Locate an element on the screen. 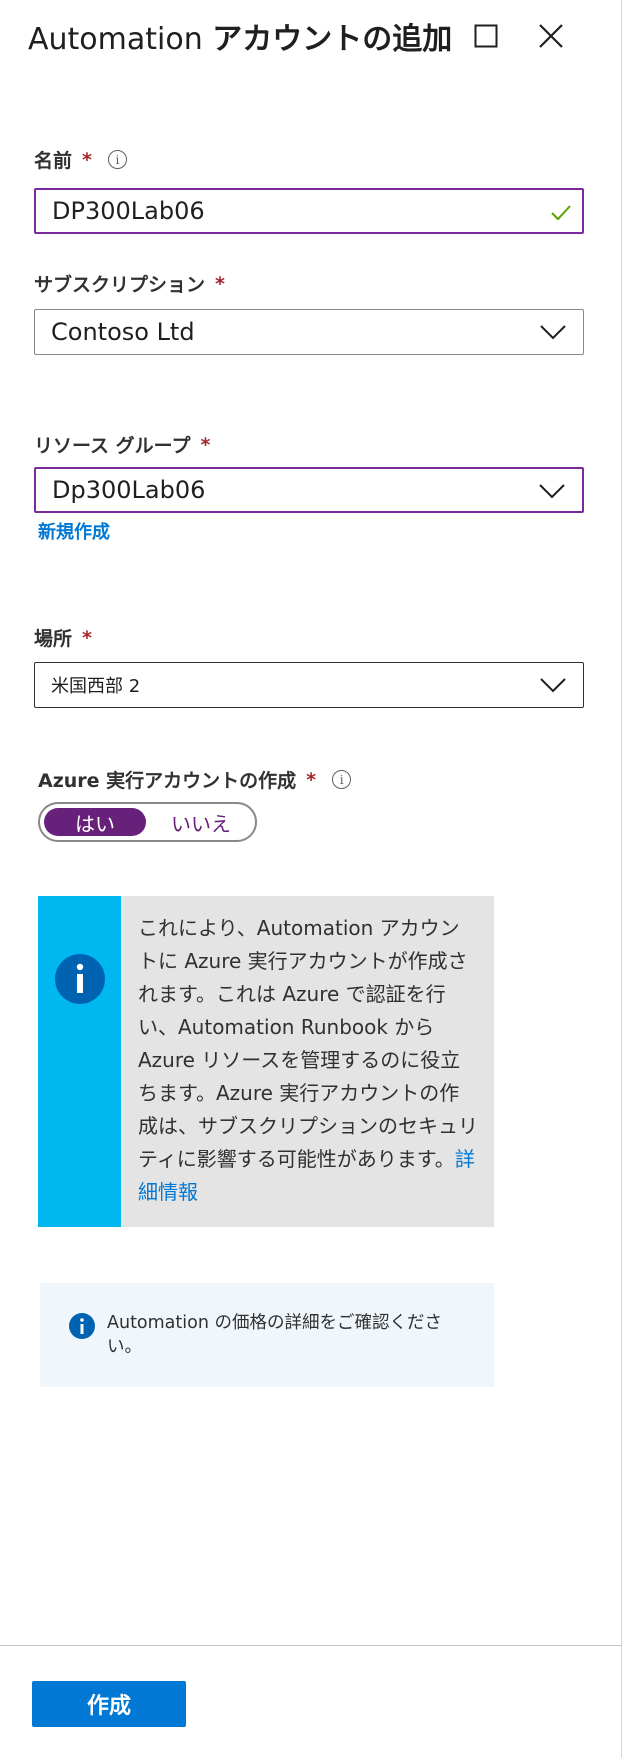  page-title: Automation アカウントの追加 is located at coordinates (240, 36).